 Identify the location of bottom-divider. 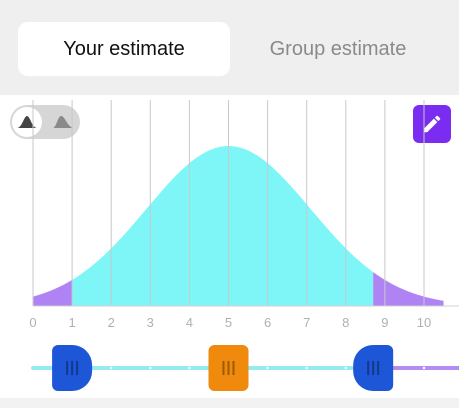
(229, 403).